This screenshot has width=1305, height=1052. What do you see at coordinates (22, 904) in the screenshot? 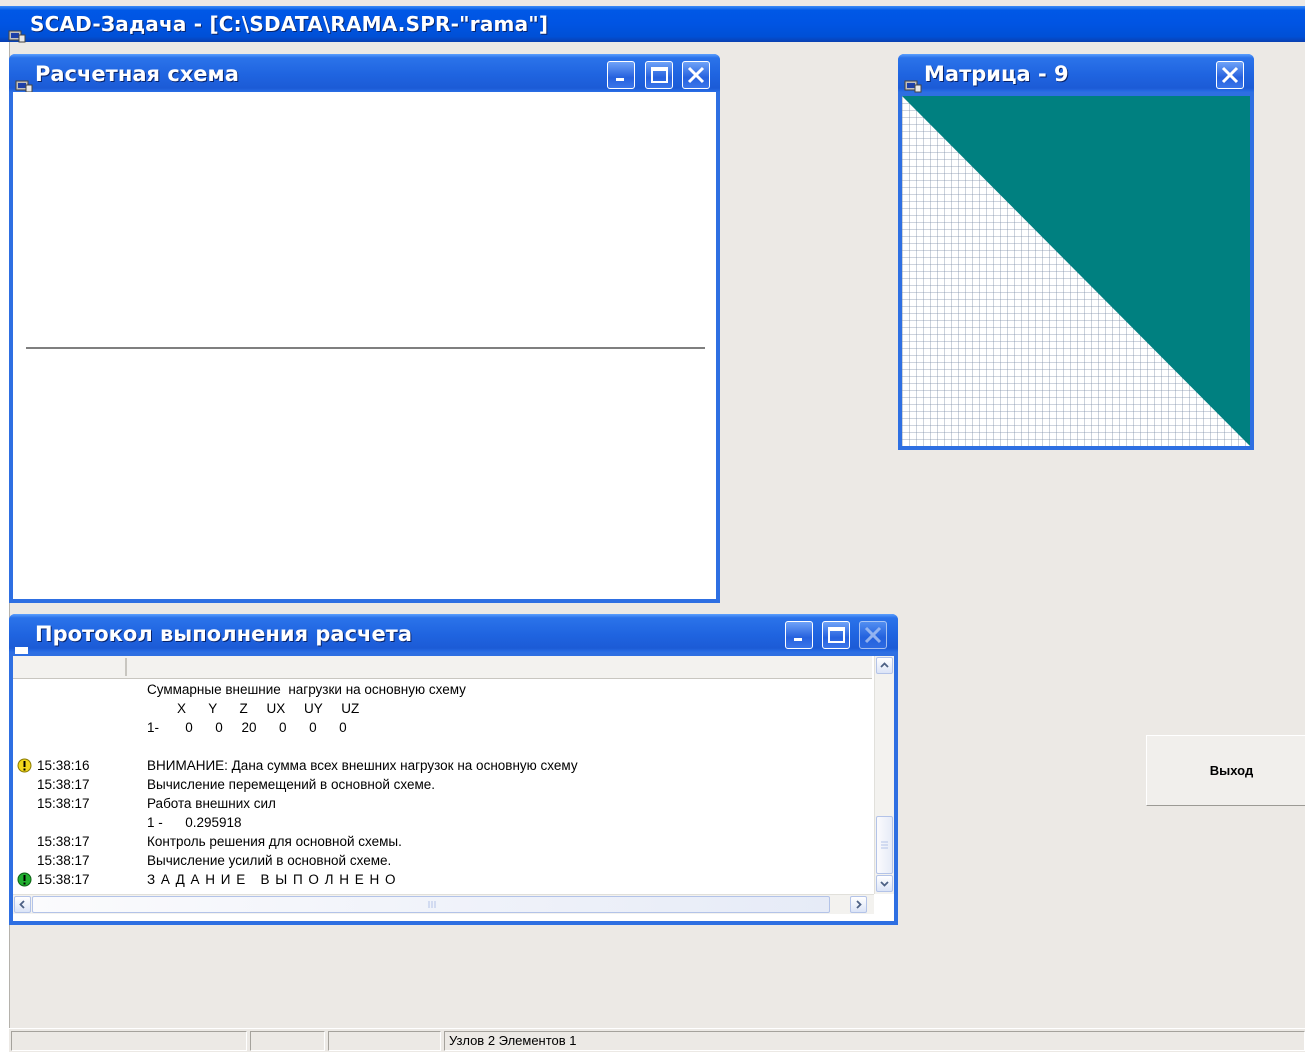
I see `scroll-left-button` at bounding box center [22, 904].